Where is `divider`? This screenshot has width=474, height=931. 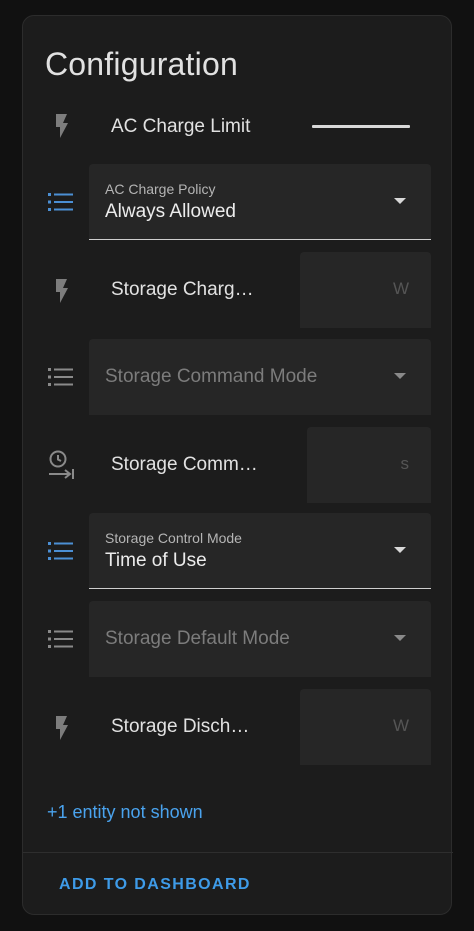 divider is located at coordinates (238, 852).